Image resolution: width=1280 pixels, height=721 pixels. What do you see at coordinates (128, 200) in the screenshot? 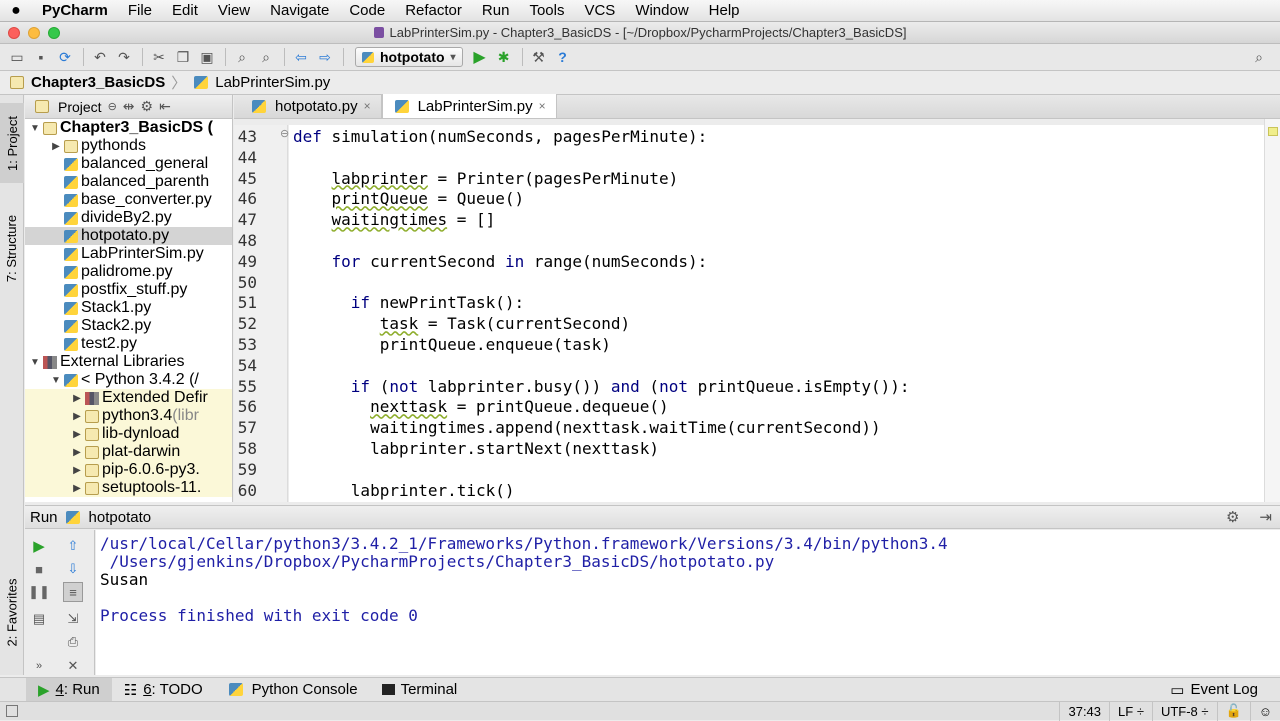
I see `tree-item: base_converter.py` at bounding box center [128, 200].